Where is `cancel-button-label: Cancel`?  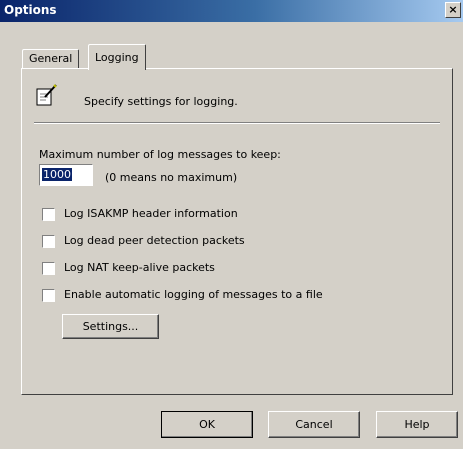 cancel-button-label: Cancel is located at coordinates (314, 424).